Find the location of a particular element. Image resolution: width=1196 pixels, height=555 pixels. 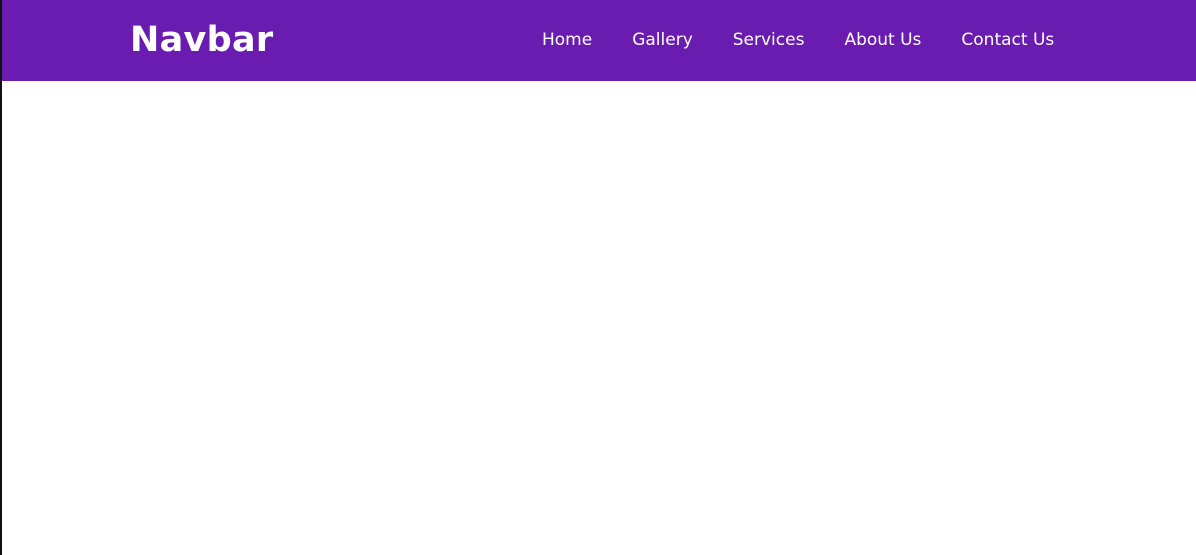

nav-link-services: Services is located at coordinates (769, 40).